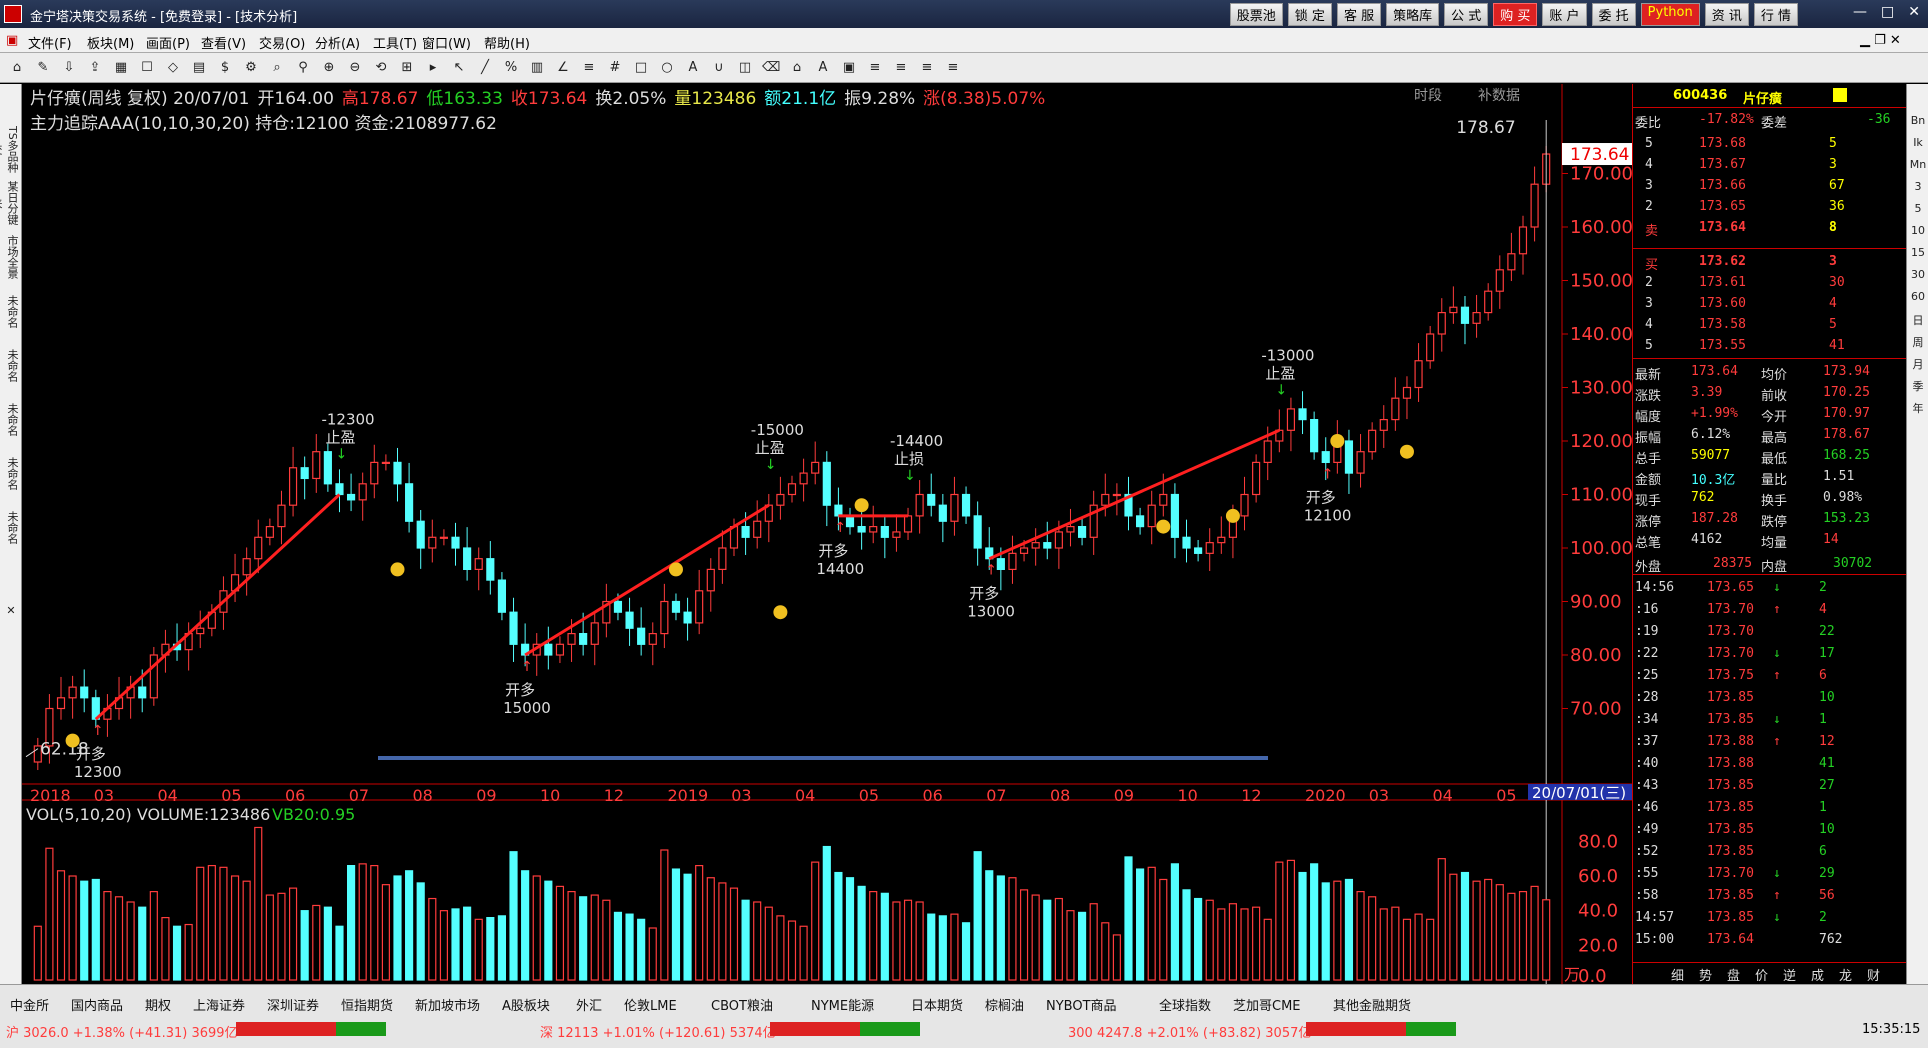 Image resolution: width=1928 pixels, height=1048 pixels. Describe the element at coordinates (1918, 364) in the screenshot. I see `period-tab: 月` at that location.